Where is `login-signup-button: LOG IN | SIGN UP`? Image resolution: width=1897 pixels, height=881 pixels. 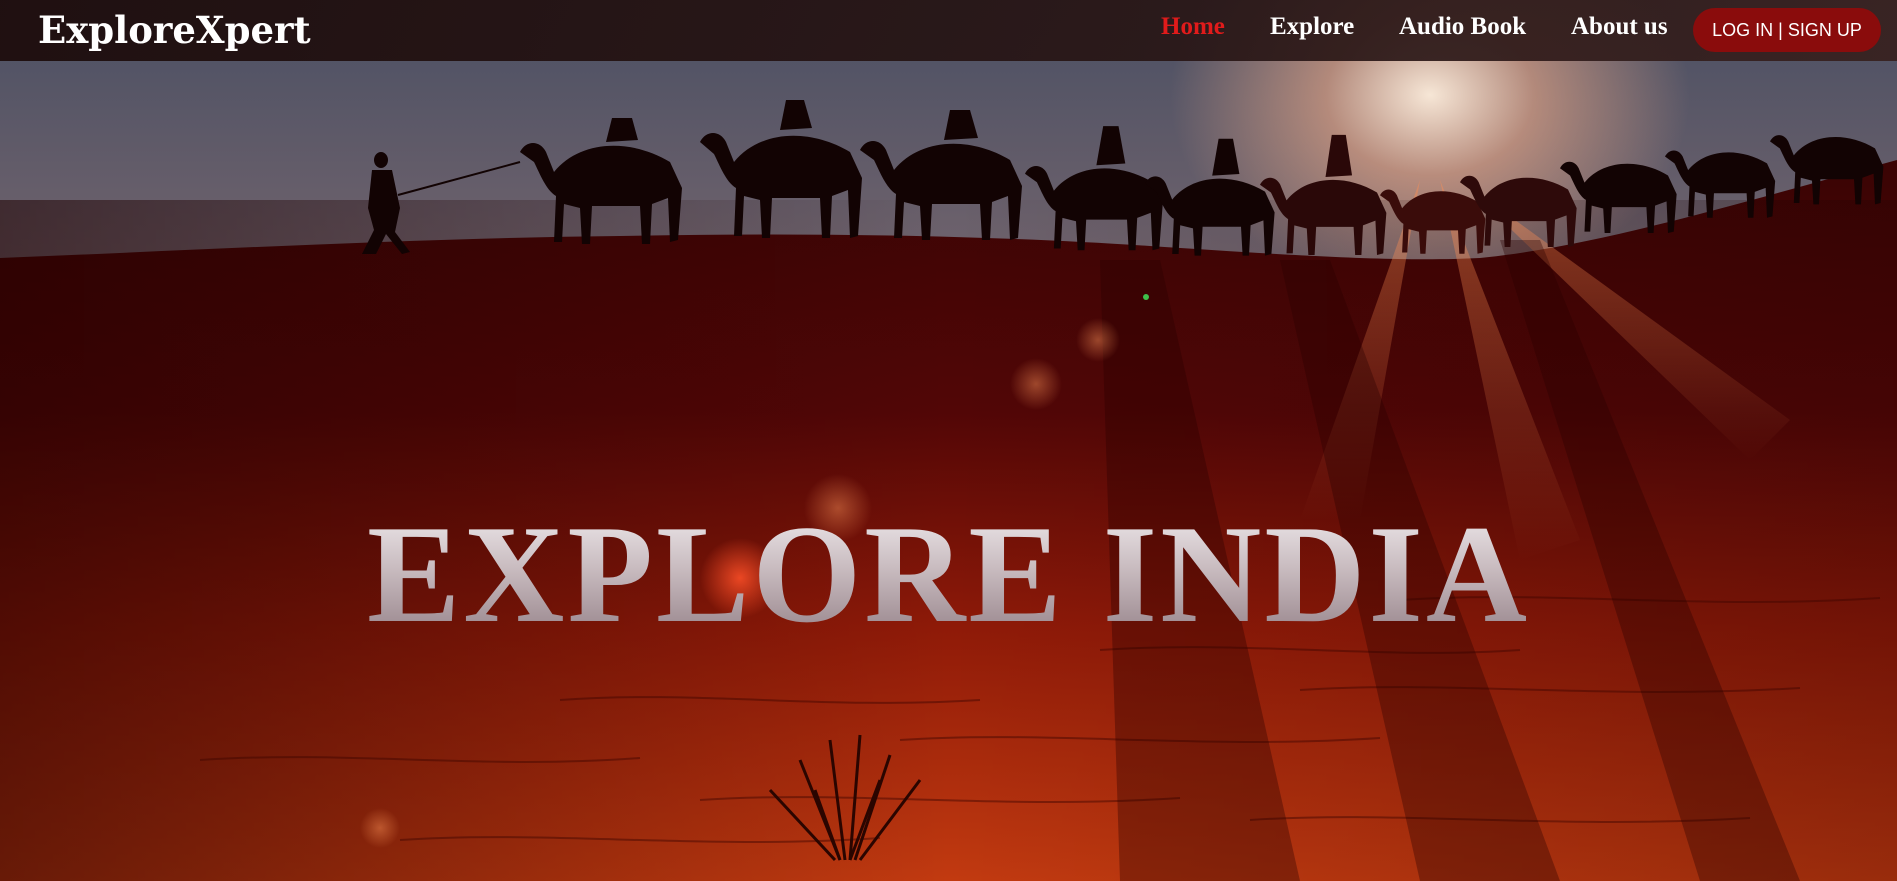
login-signup-button: LOG IN | SIGN UP is located at coordinates (1787, 30).